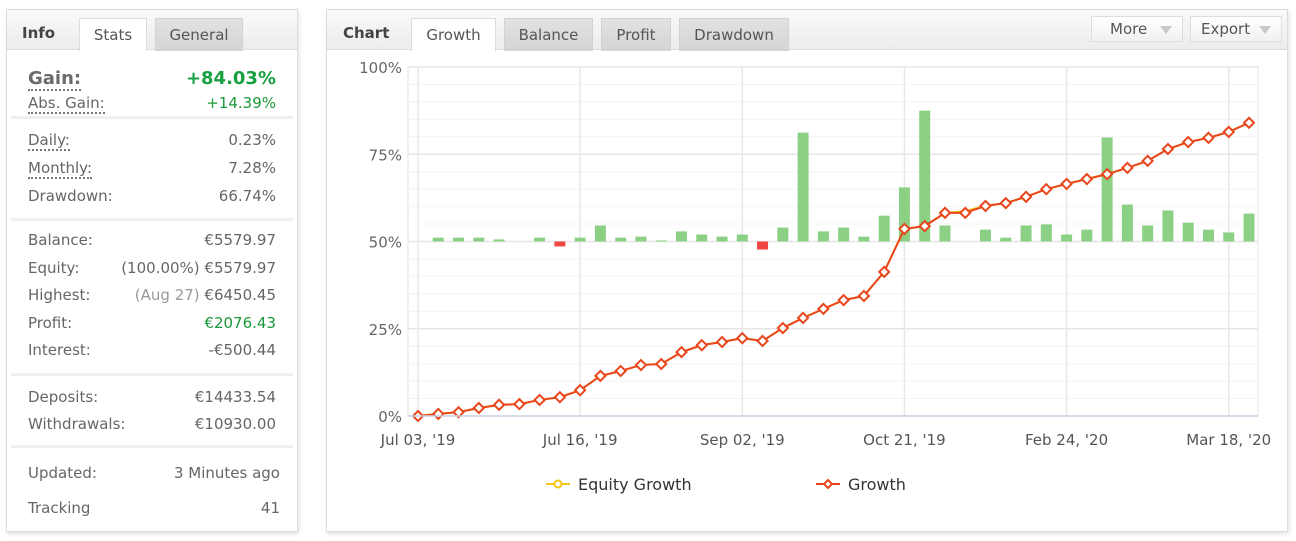  Describe the element at coordinates (152, 328) in the screenshot. I see `profit-row: Profit: €2076.43` at that location.